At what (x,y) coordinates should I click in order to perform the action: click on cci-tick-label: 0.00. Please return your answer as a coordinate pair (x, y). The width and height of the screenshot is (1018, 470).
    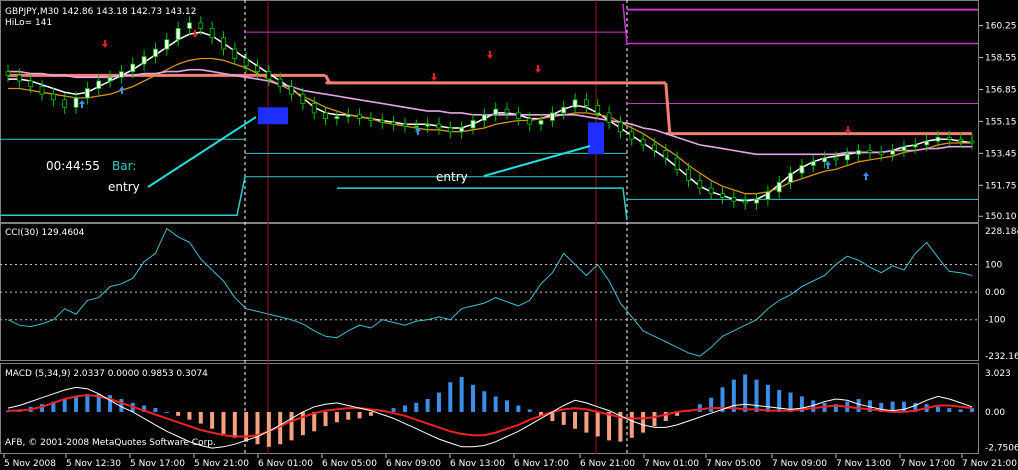
    Looking at the image, I should click on (995, 293).